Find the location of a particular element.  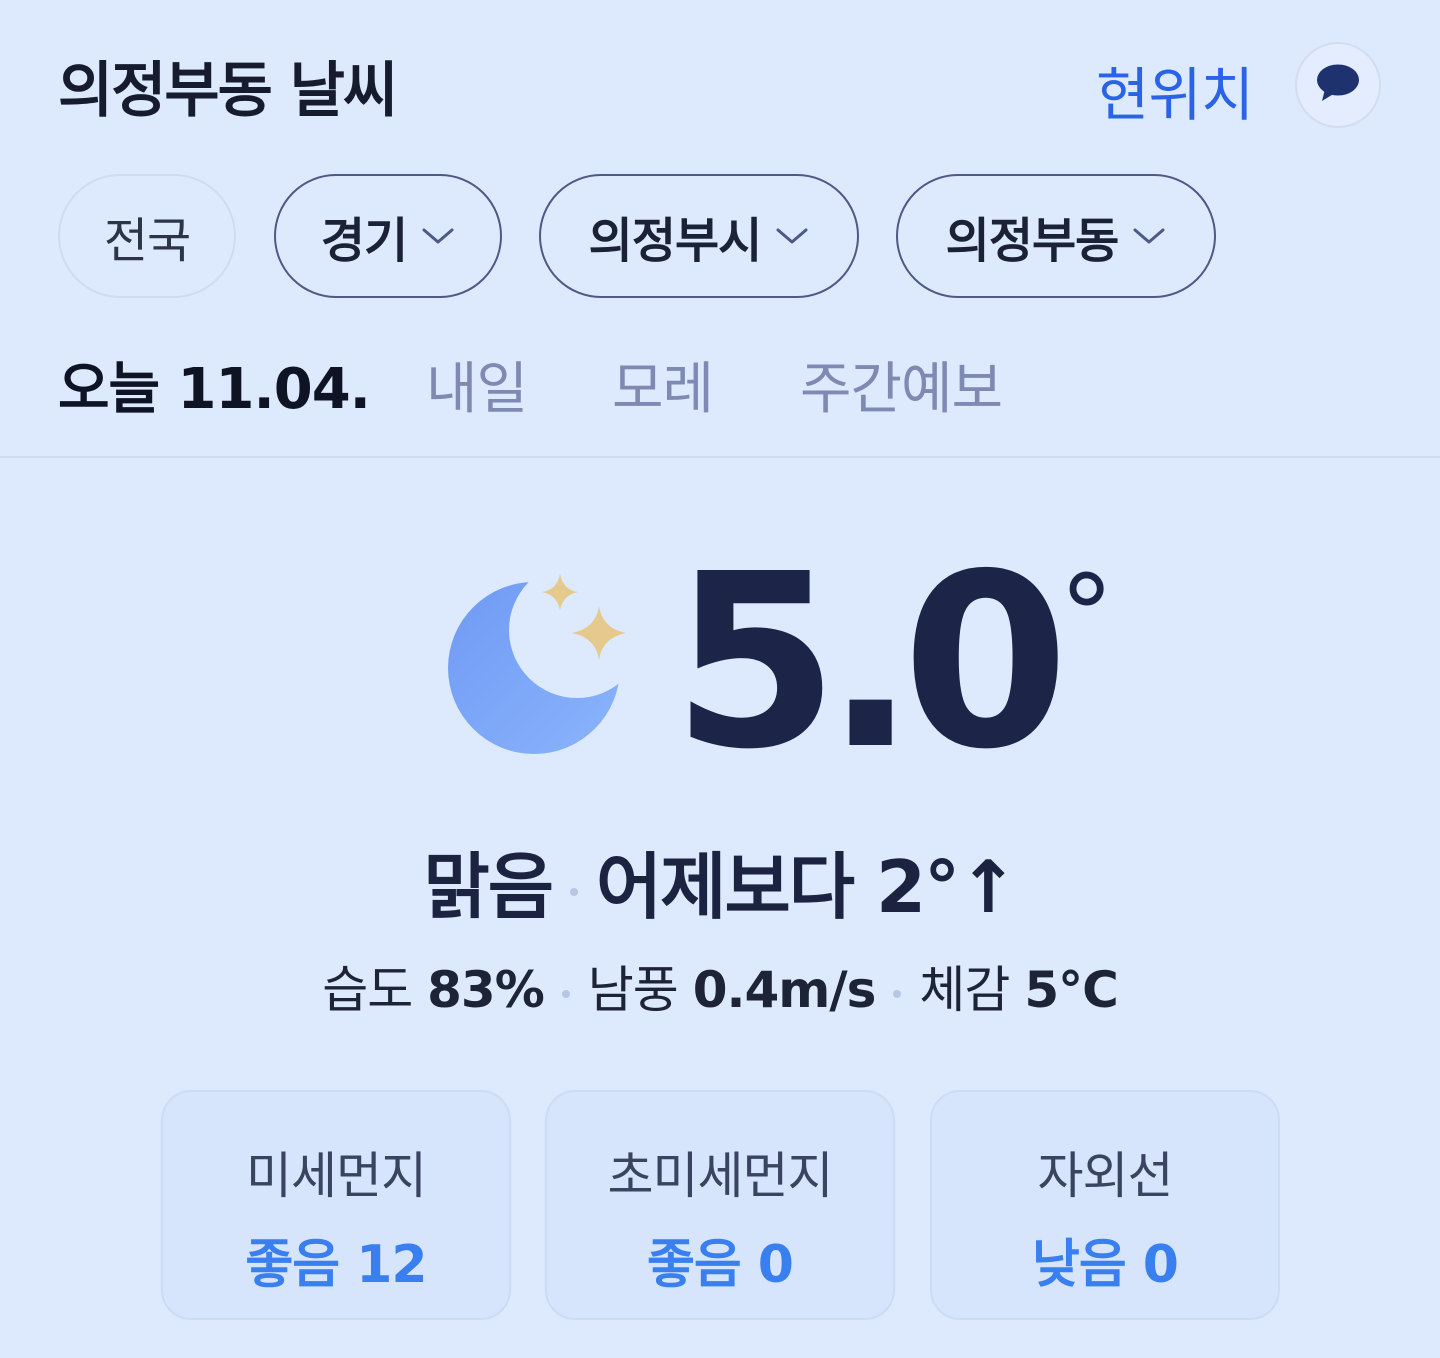

moon-stars-icon is located at coordinates (537, 665).